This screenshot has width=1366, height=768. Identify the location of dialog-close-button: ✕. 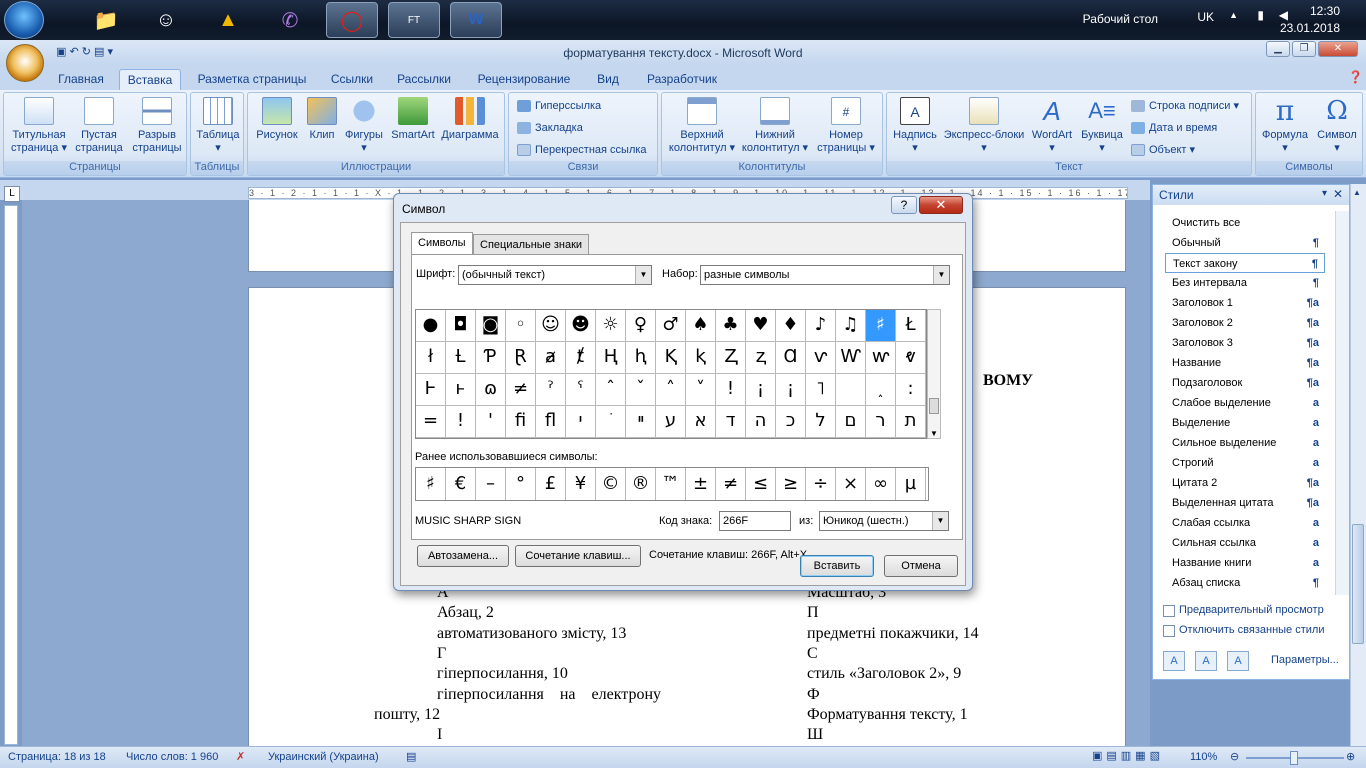
(941, 205).